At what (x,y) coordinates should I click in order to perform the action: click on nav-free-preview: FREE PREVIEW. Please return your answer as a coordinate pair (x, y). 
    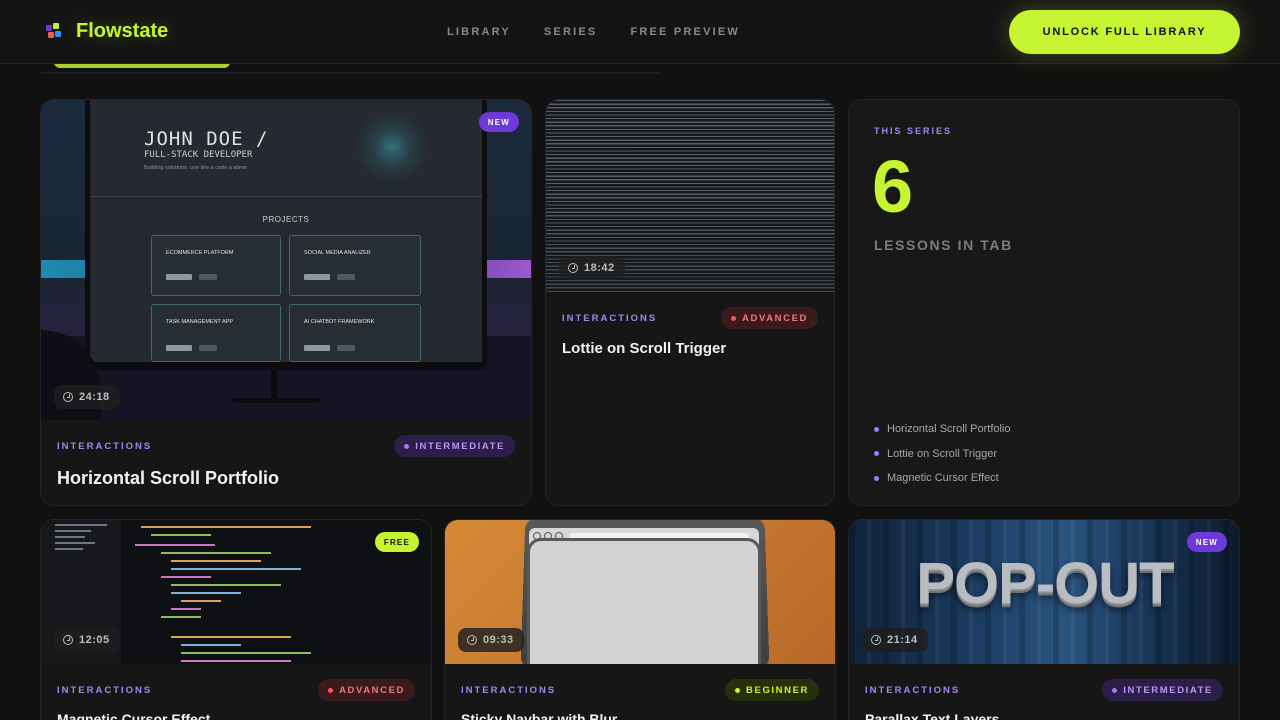
    Looking at the image, I should click on (685, 32).